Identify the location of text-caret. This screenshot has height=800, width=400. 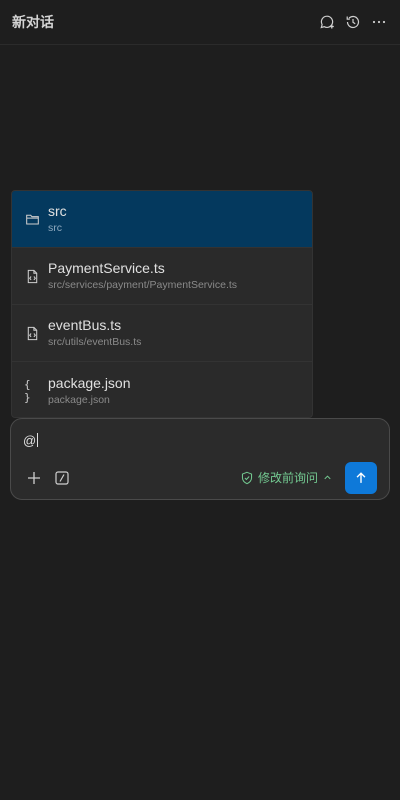
(38, 440).